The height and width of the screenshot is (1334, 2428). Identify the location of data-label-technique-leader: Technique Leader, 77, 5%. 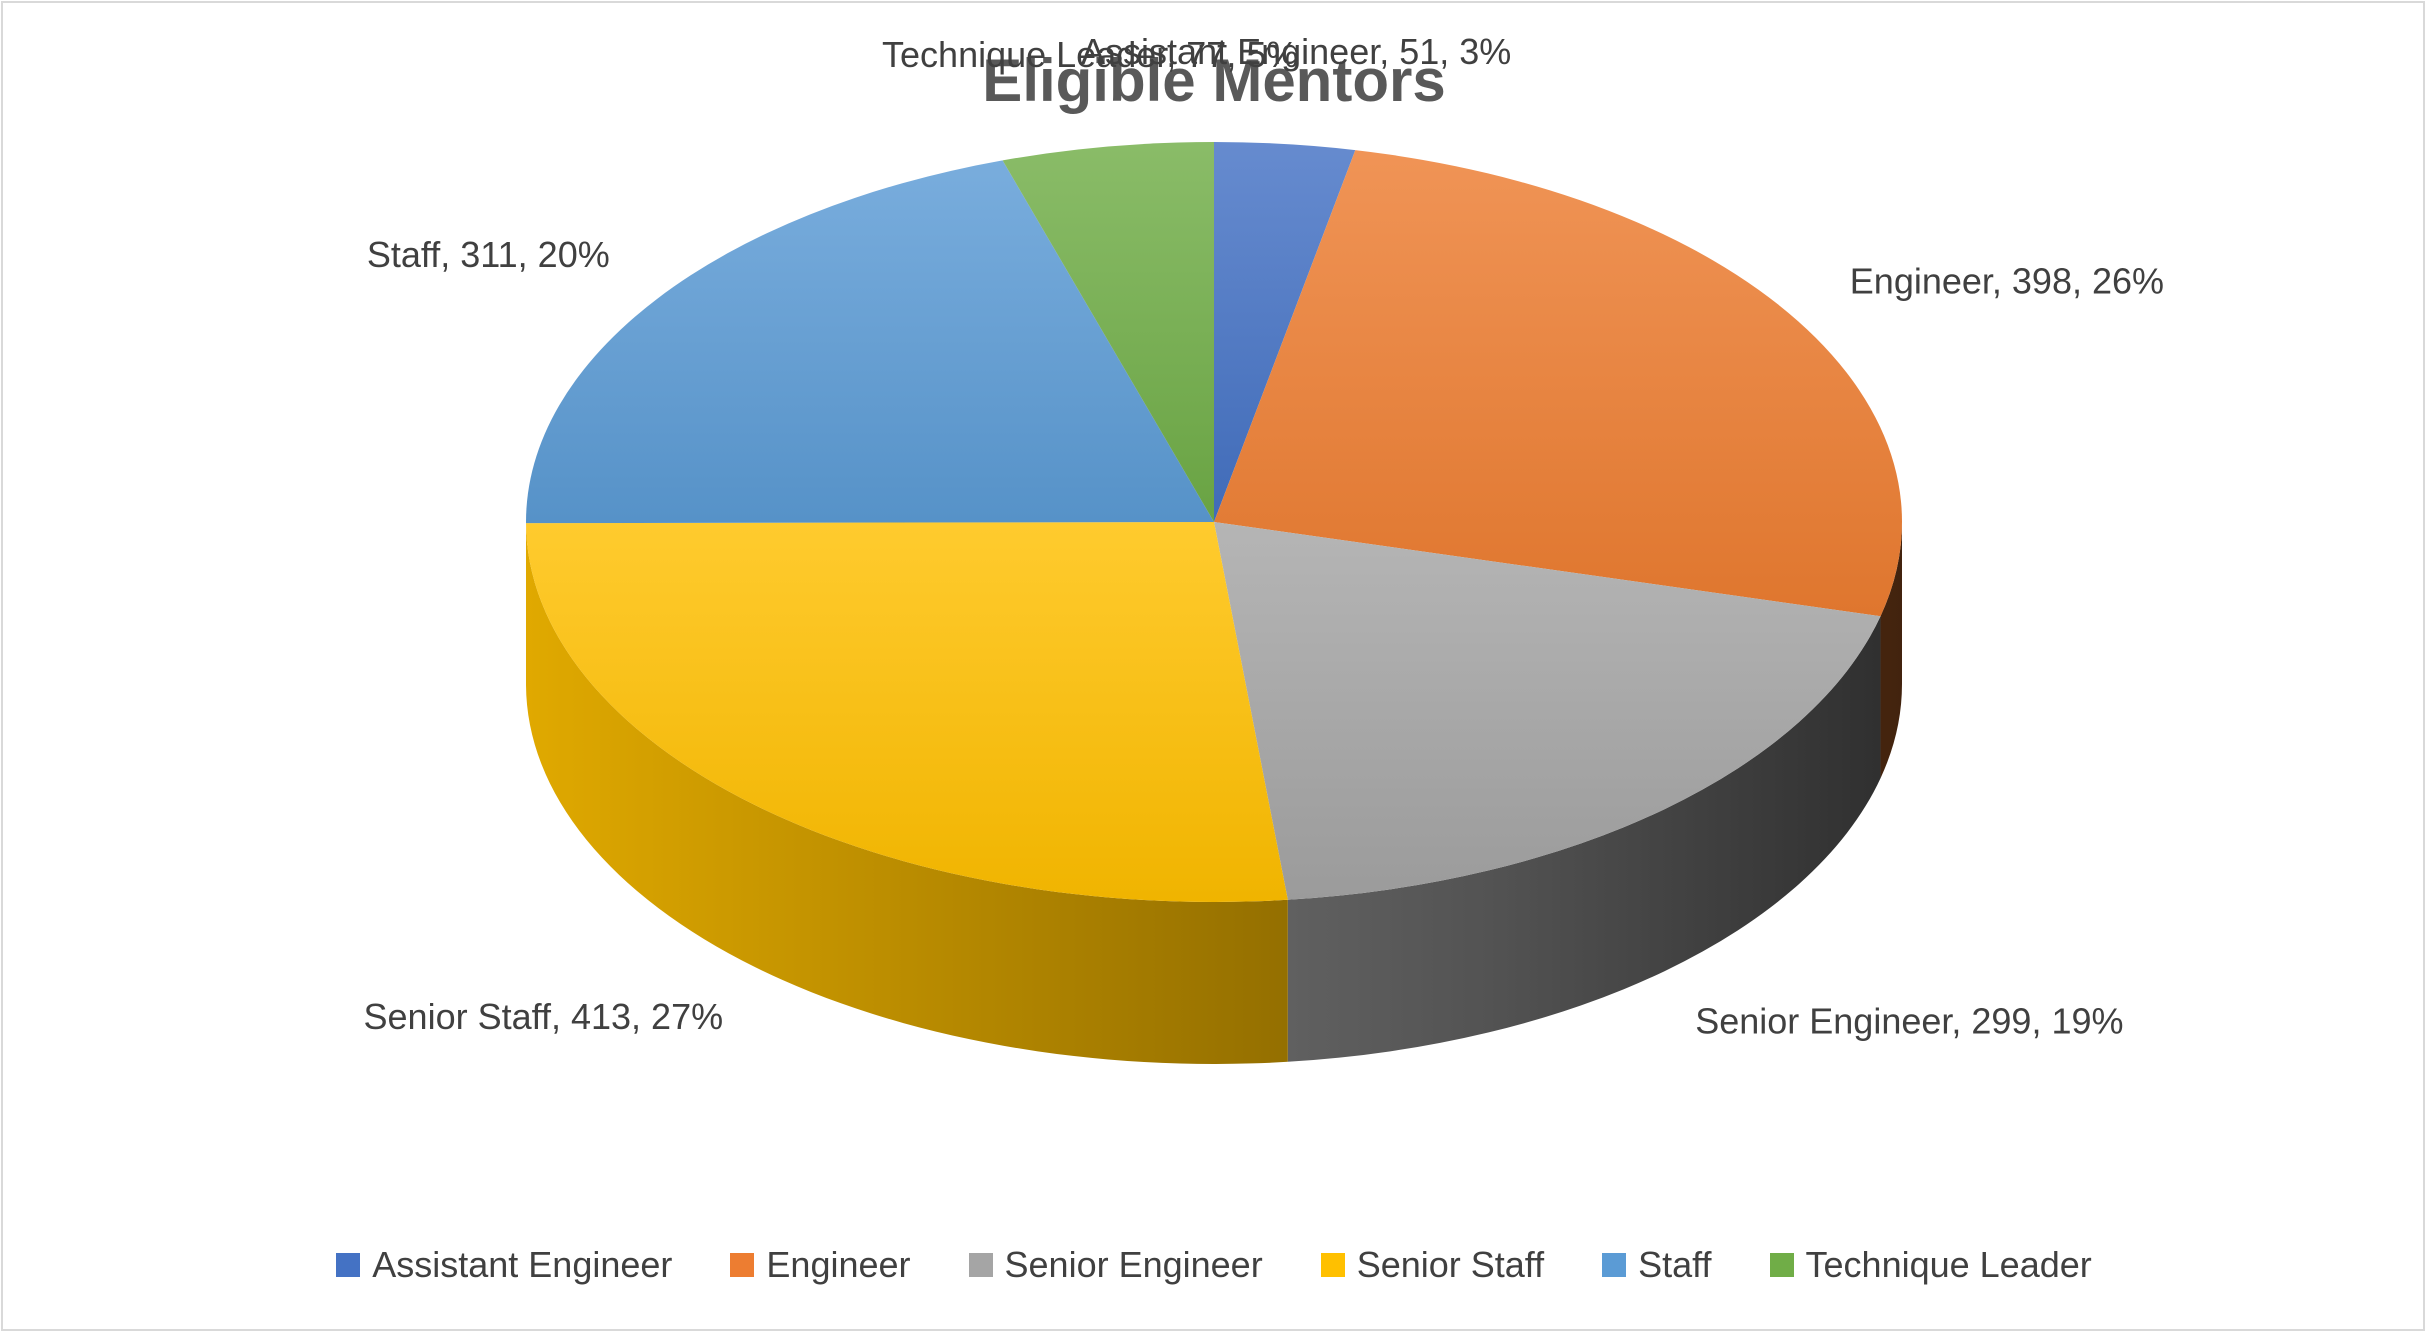
(1090, 54).